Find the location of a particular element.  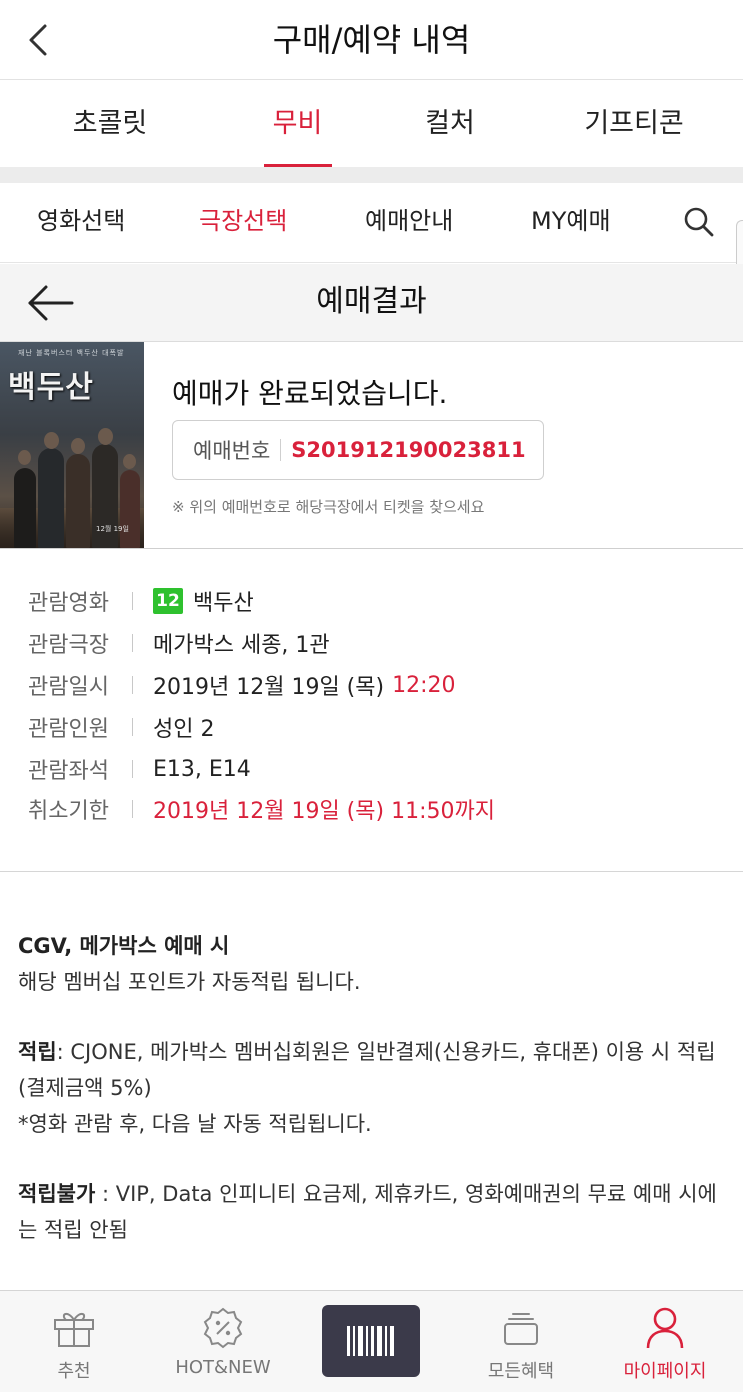

detail-value: 2019년 12월 19일 (목) 11:50까지 is located at coordinates (324, 811).